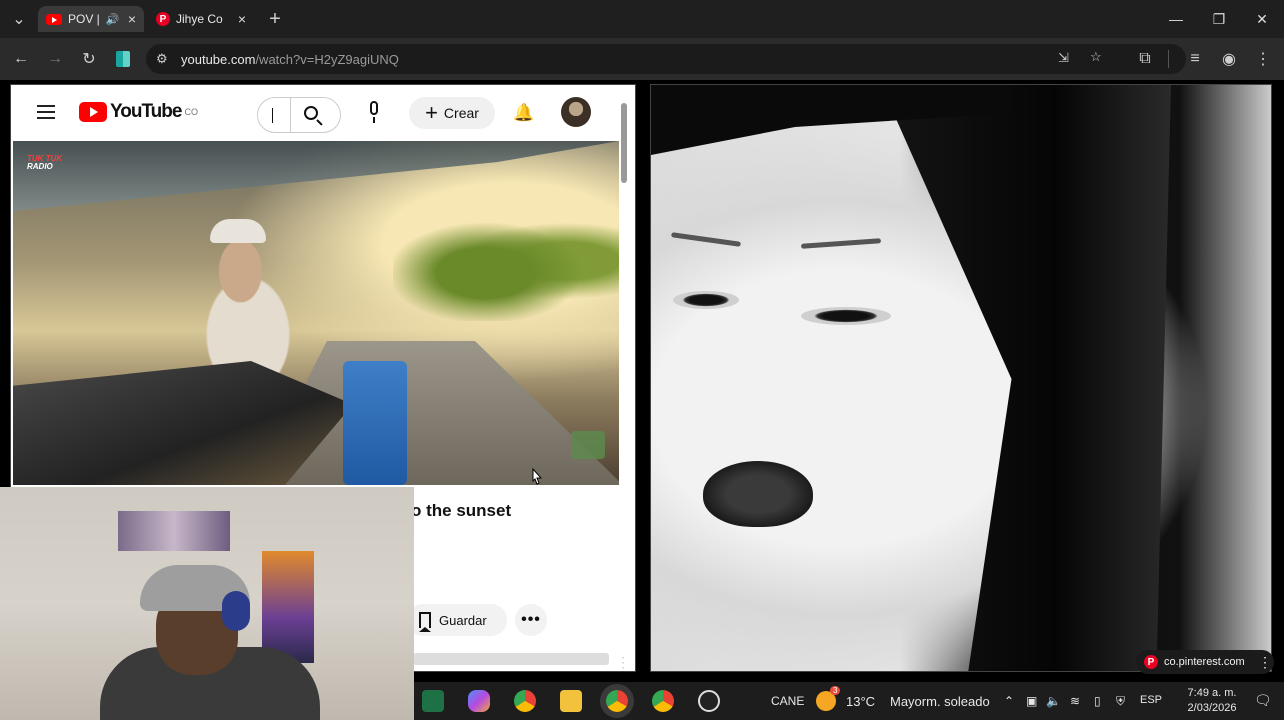 The image size is (1284, 720). I want to click on portrait-brow-right, so click(841, 243).